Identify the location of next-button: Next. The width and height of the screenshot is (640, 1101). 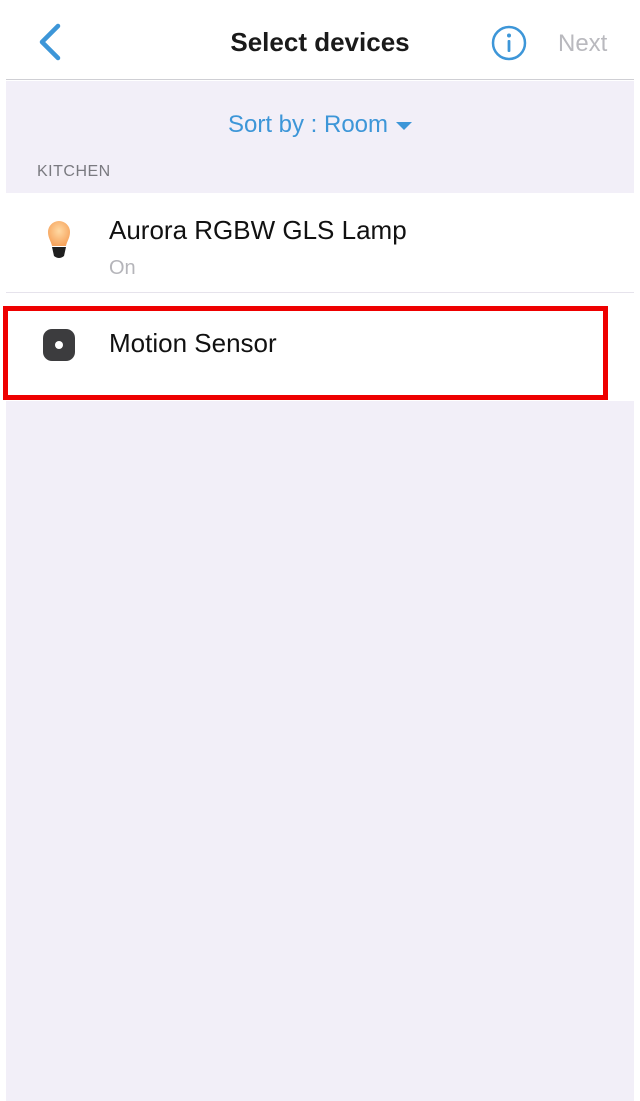
(582, 44).